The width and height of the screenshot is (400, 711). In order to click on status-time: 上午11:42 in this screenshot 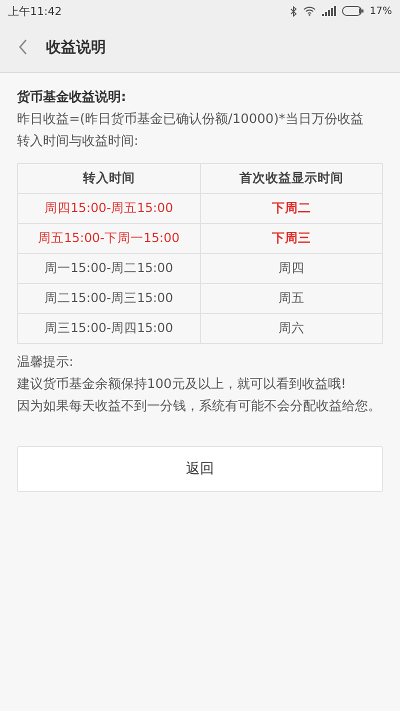, I will do `click(35, 11)`.